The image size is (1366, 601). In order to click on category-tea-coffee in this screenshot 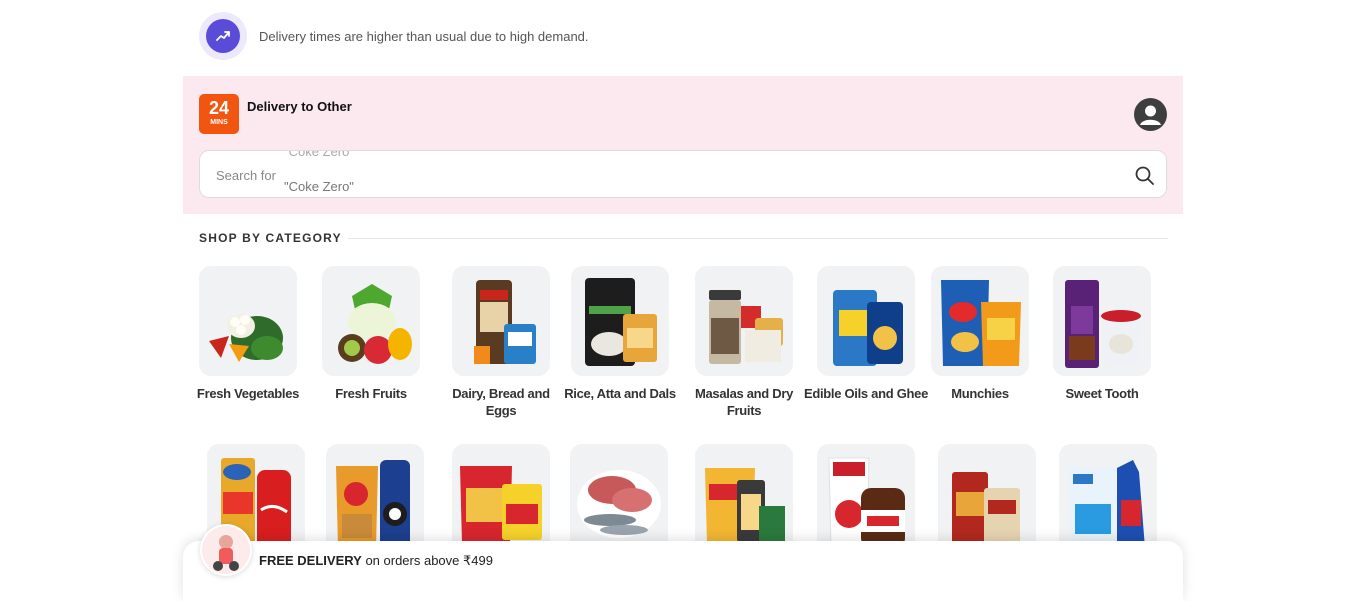, I will do `click(987, 499)`.